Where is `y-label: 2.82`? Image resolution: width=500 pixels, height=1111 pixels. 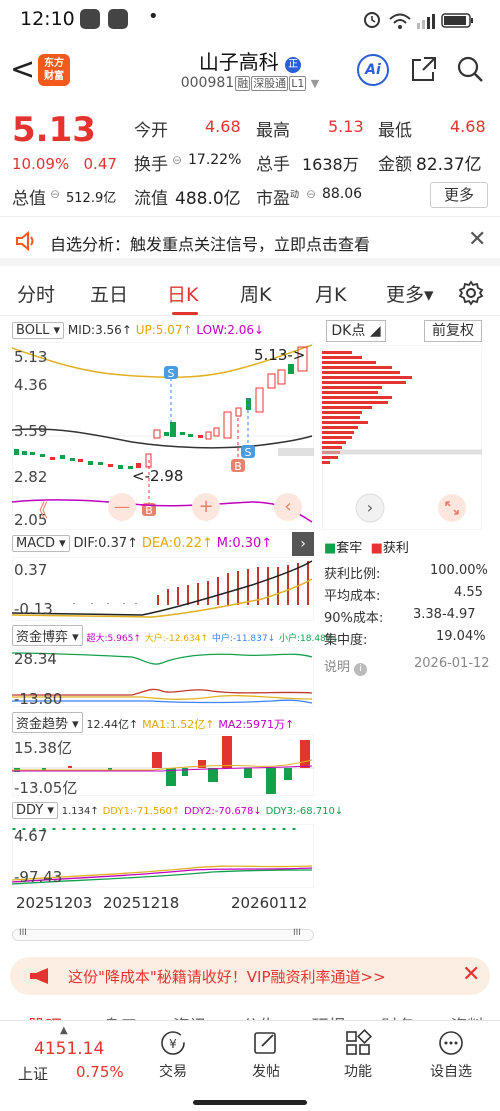 y-label: 2.82 is located at coordinates (31, 477).